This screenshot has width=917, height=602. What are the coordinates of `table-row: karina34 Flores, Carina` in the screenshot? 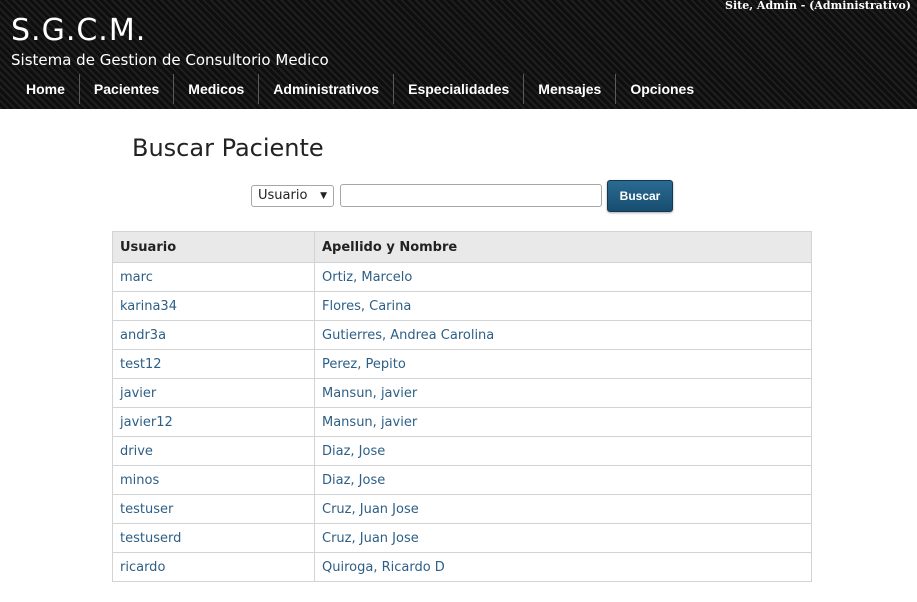 It's located at (462, 306).